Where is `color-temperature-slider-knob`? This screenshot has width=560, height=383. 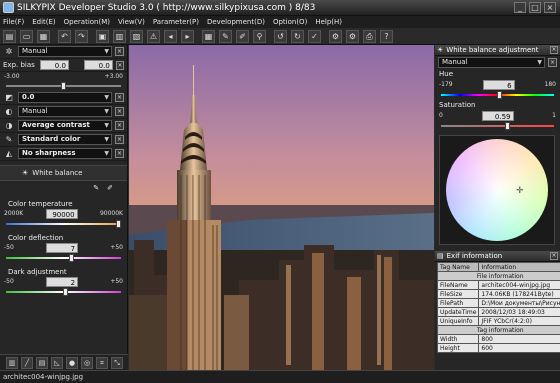
color-temperature-slider-knob is located at coordinates (118, 224).